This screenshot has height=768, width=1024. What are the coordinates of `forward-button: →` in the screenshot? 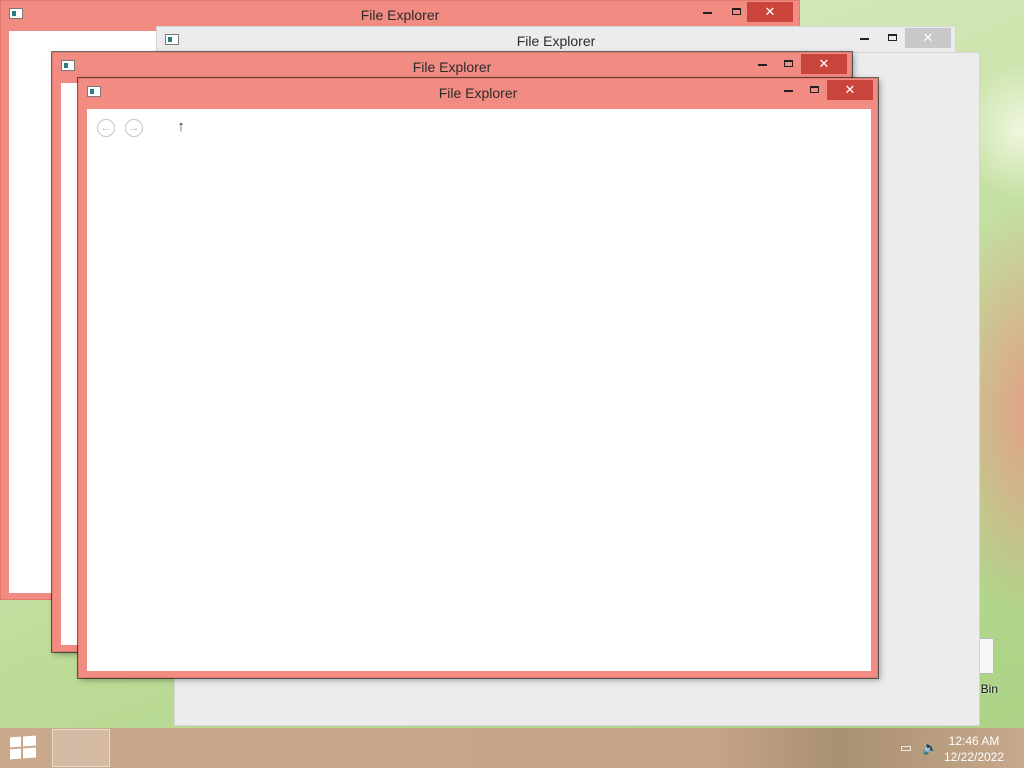 It's located at (134, 128).